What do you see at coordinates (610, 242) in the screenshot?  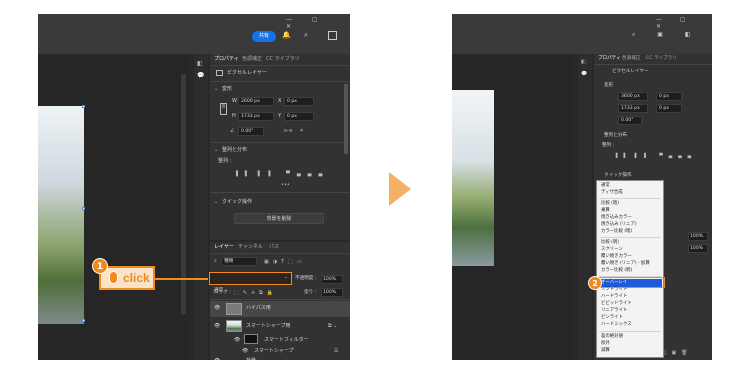 I see `menu-item-lighten: 比較 (明)` at bounding box center [610, 242].